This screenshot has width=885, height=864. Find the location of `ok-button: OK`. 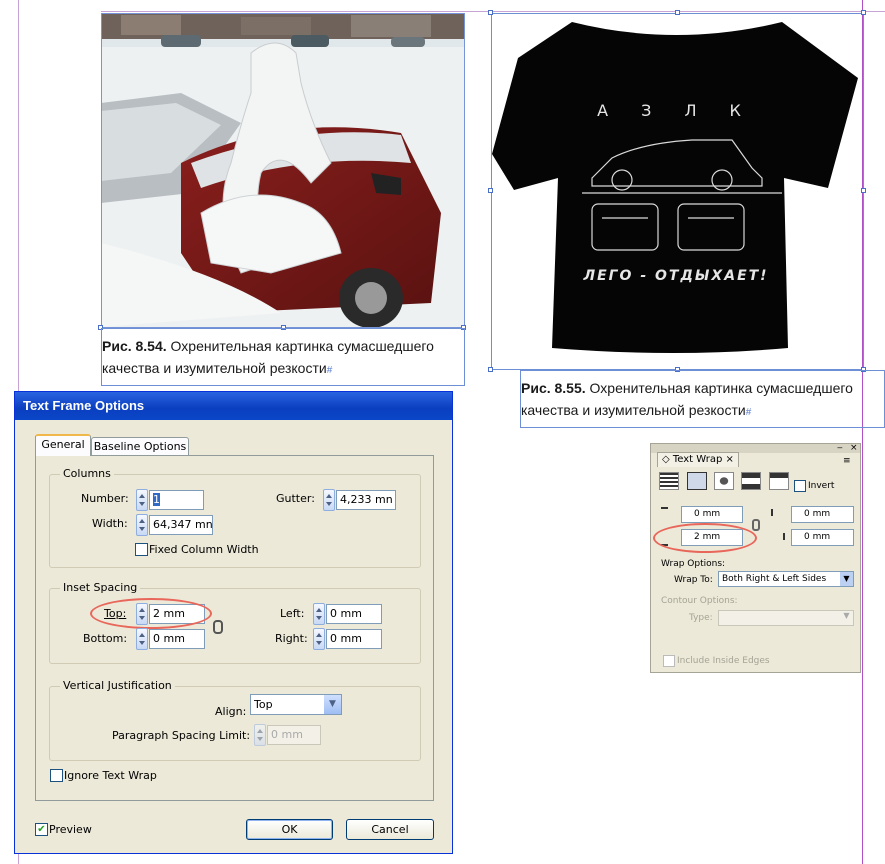

ok-button: OK is located at coordinates (289, 829).